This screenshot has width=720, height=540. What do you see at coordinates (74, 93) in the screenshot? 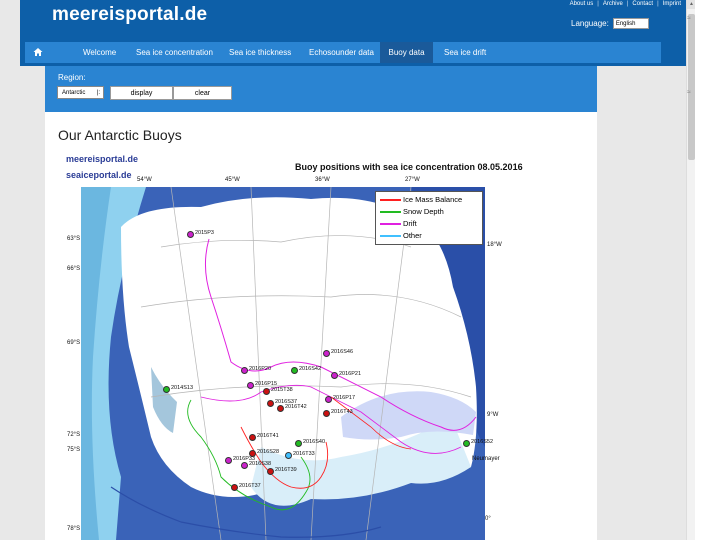
I see `region-value: Antarctic` at bounding box center [74, 93].